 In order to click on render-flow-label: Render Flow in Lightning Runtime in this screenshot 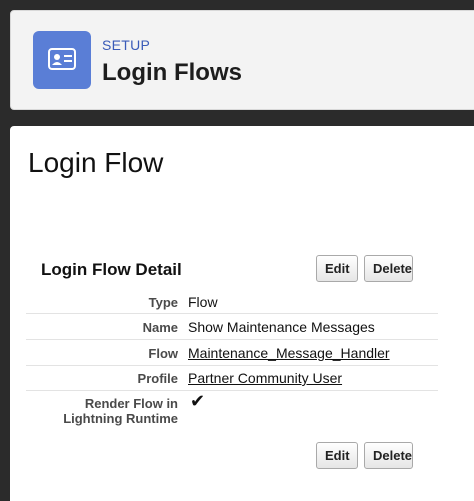, I will do `click(120, 411)`.